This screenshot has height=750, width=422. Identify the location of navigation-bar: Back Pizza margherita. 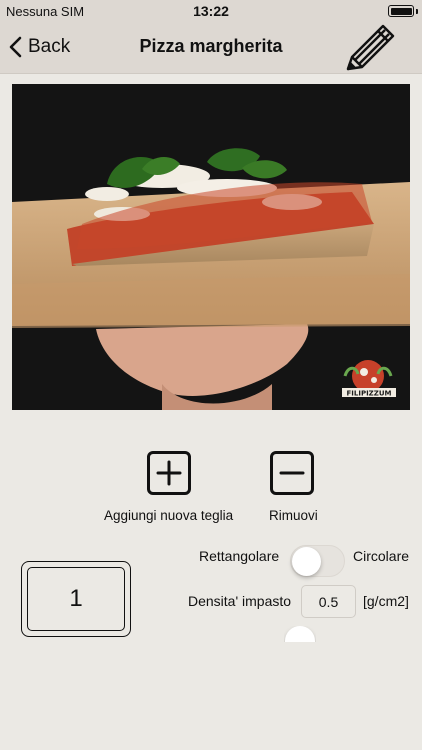
(211, 48).